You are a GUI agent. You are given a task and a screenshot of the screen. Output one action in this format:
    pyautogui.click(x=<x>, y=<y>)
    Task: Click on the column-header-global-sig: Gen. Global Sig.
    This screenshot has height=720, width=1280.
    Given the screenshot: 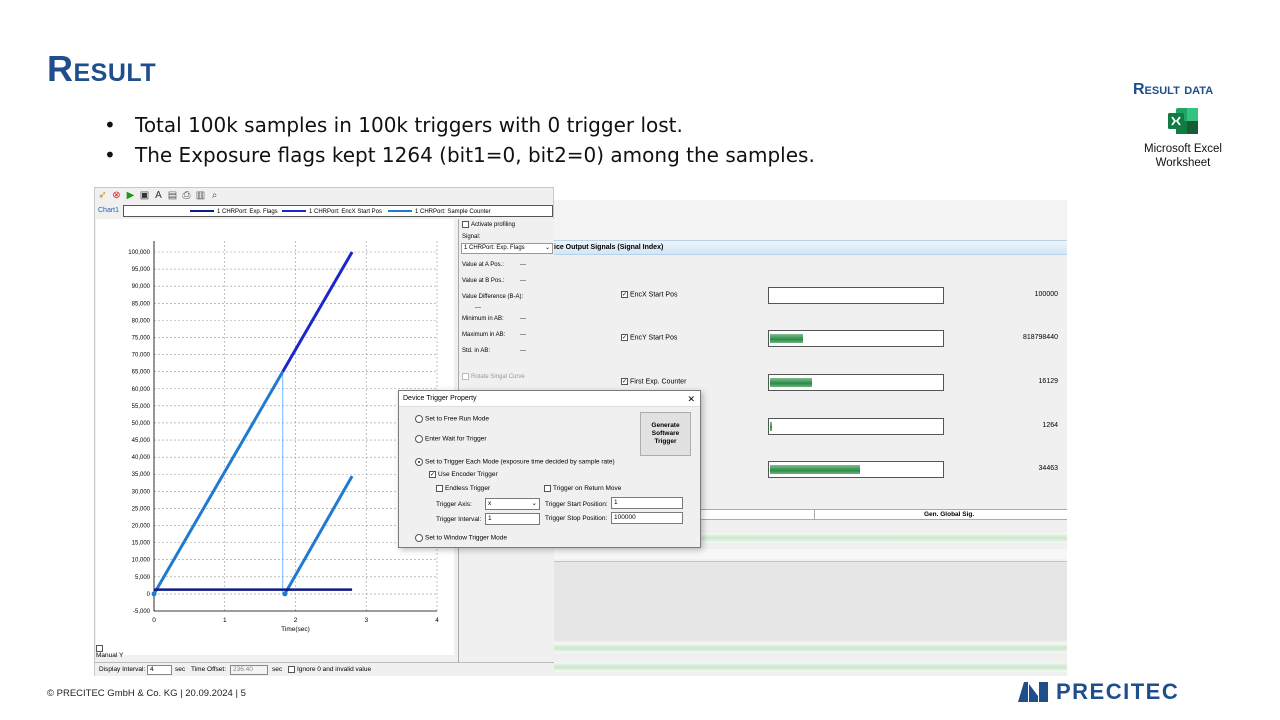 What is the action you would take?
    pyautogui.click(x=949, y=514)
    